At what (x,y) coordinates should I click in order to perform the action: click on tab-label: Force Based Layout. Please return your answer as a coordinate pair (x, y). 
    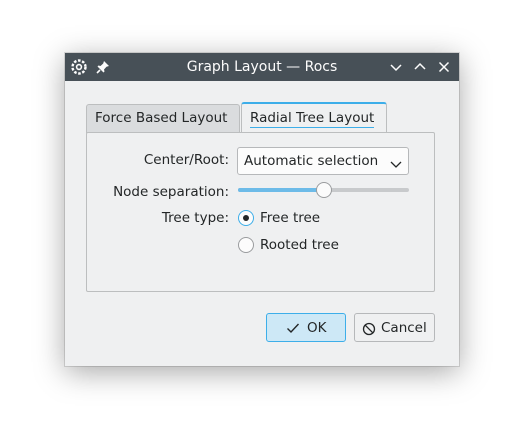
    Looking at the image, I should click on (161, 118).